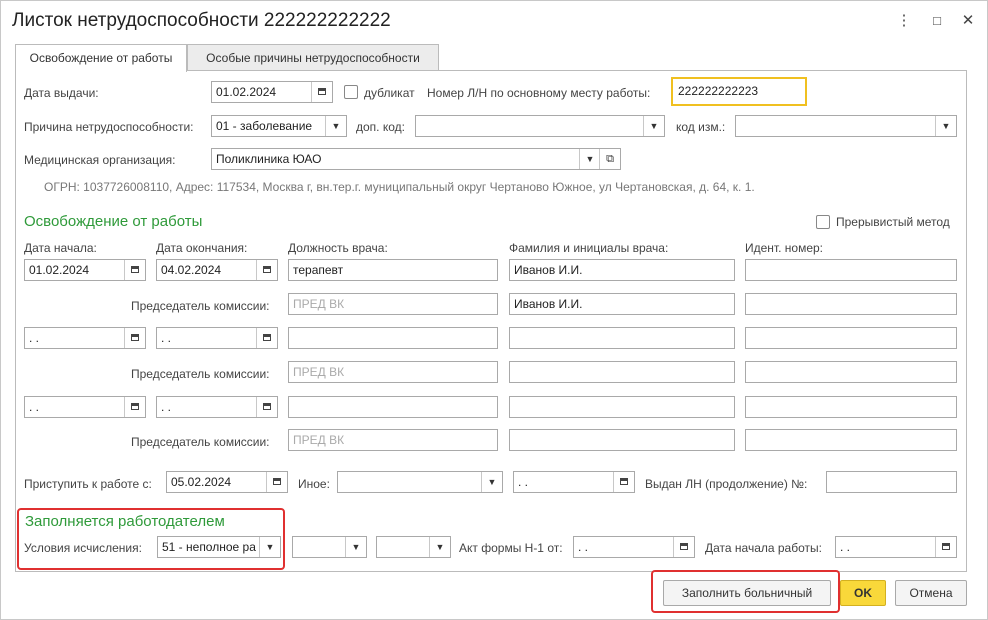 This screenshot has width=988, height=620. Describe the element at coordinates (217, 270) in the screenshot. I see `period-end-date: 04.02.2024` at that location.